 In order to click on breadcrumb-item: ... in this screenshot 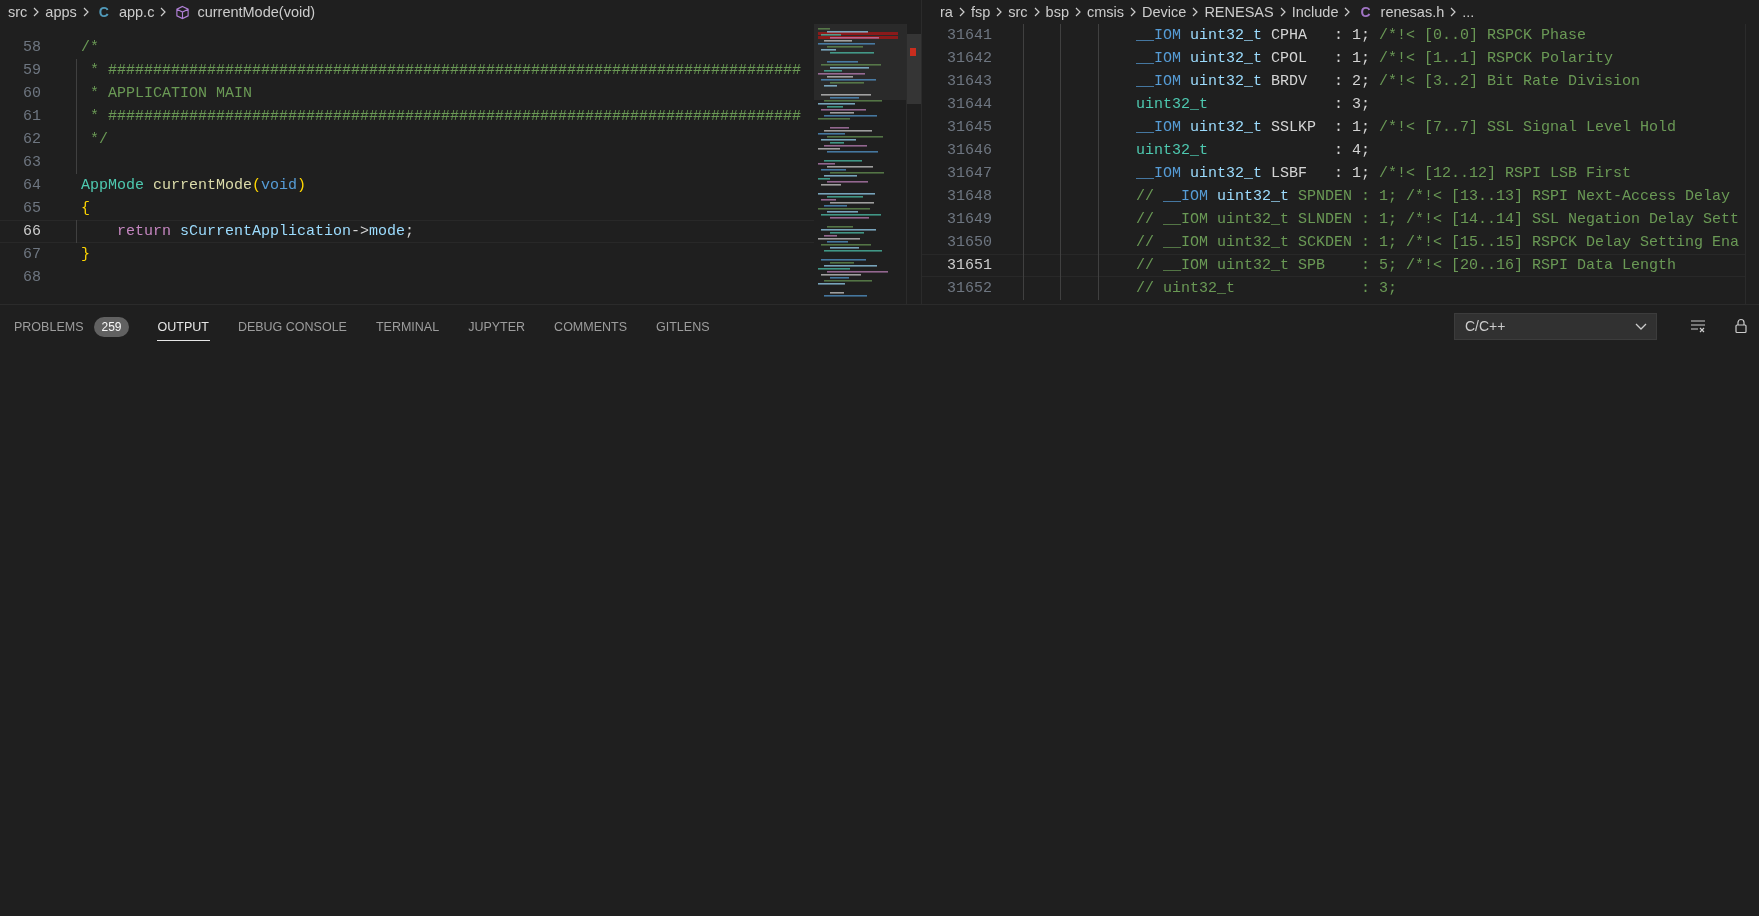, I will do `click(1468, 12)`.